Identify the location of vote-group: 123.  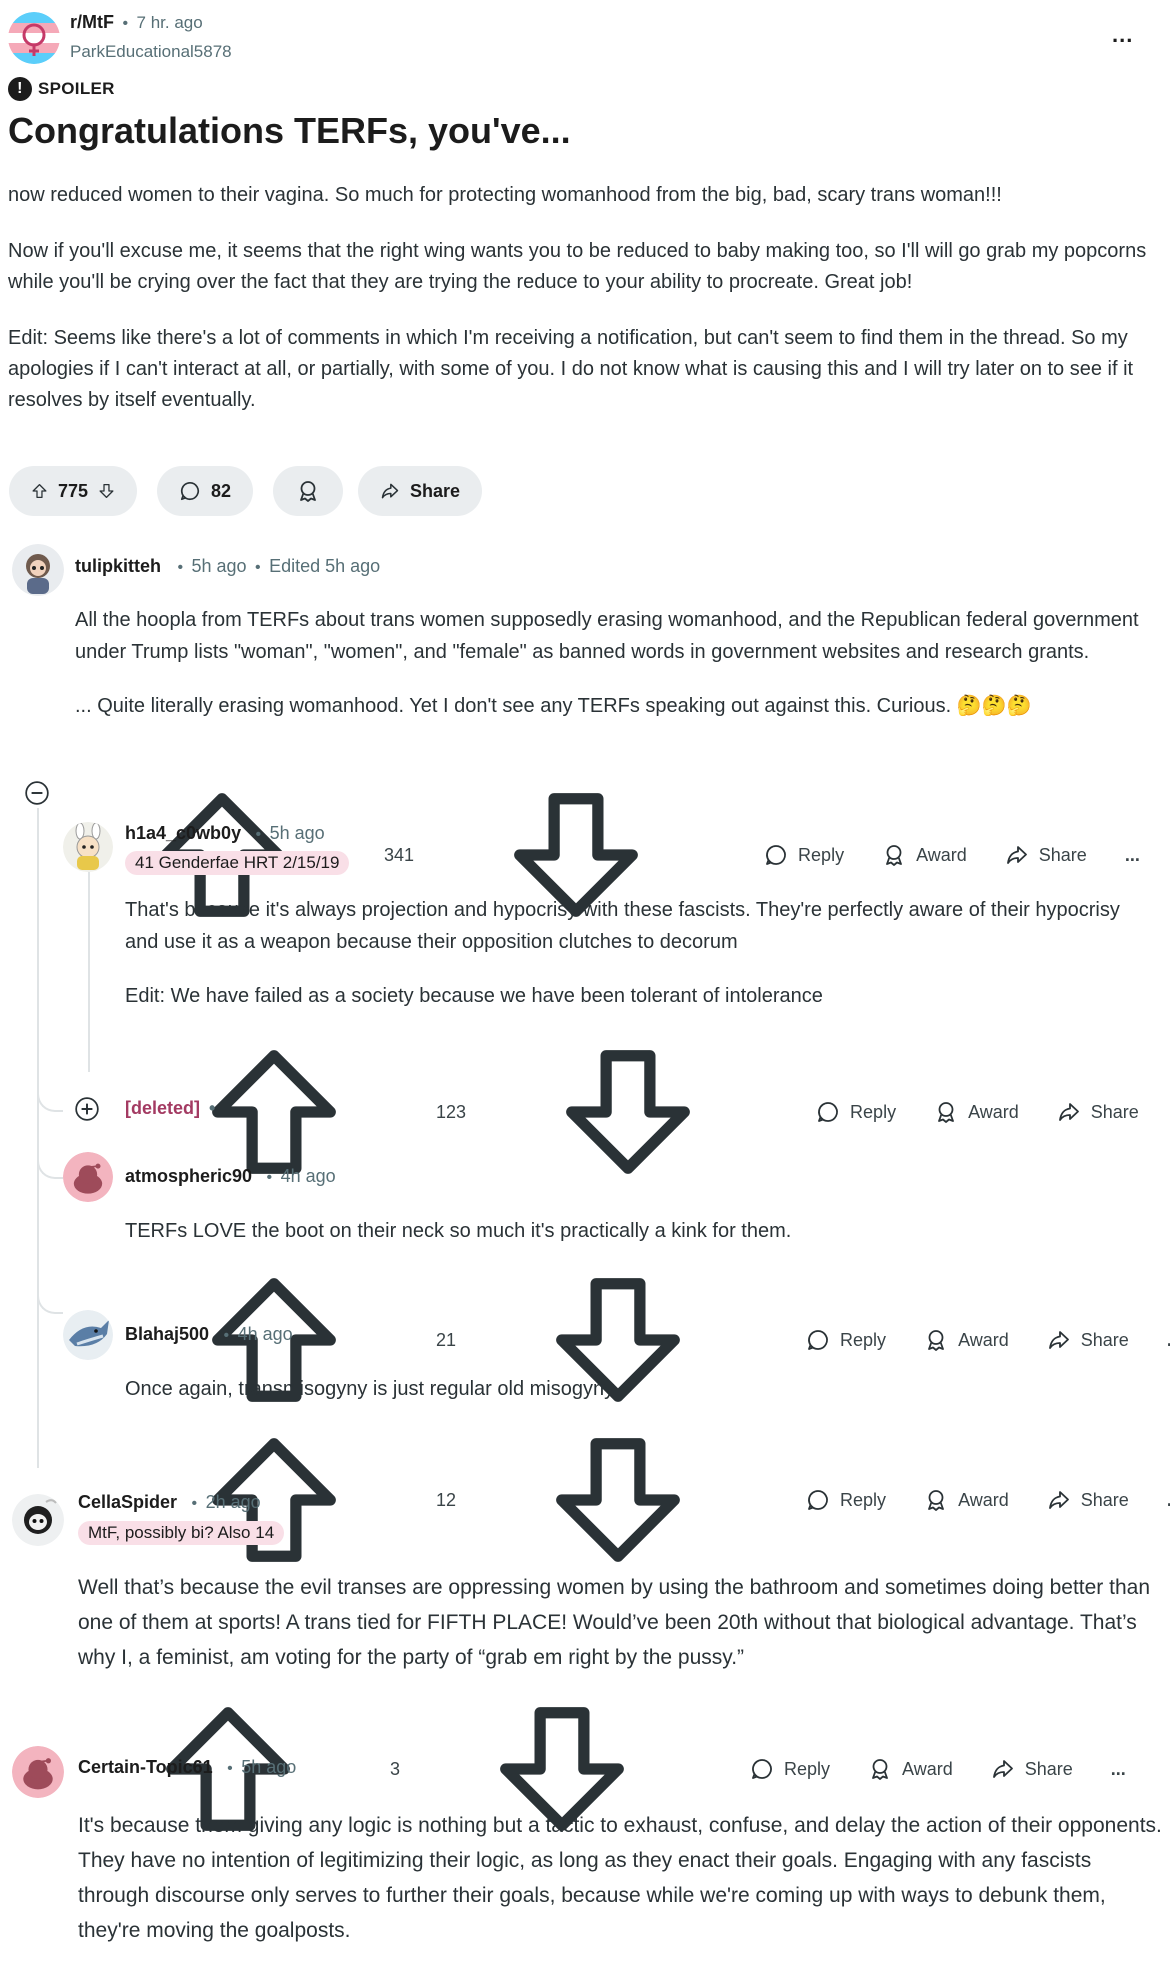
(451, 1112).